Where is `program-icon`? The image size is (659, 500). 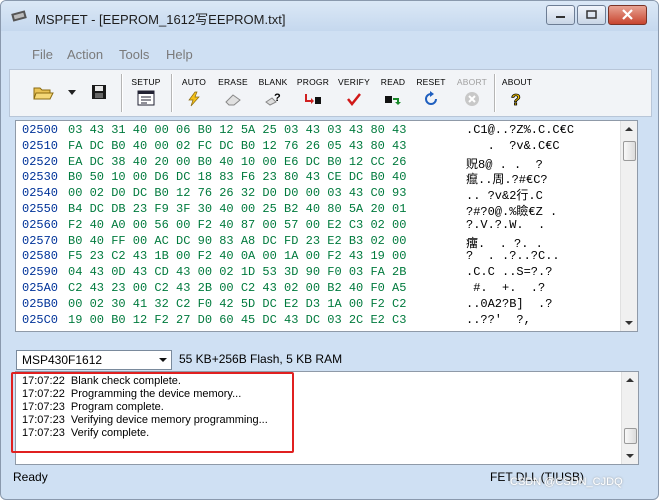 program-icon is located at coordinates (313, 99).